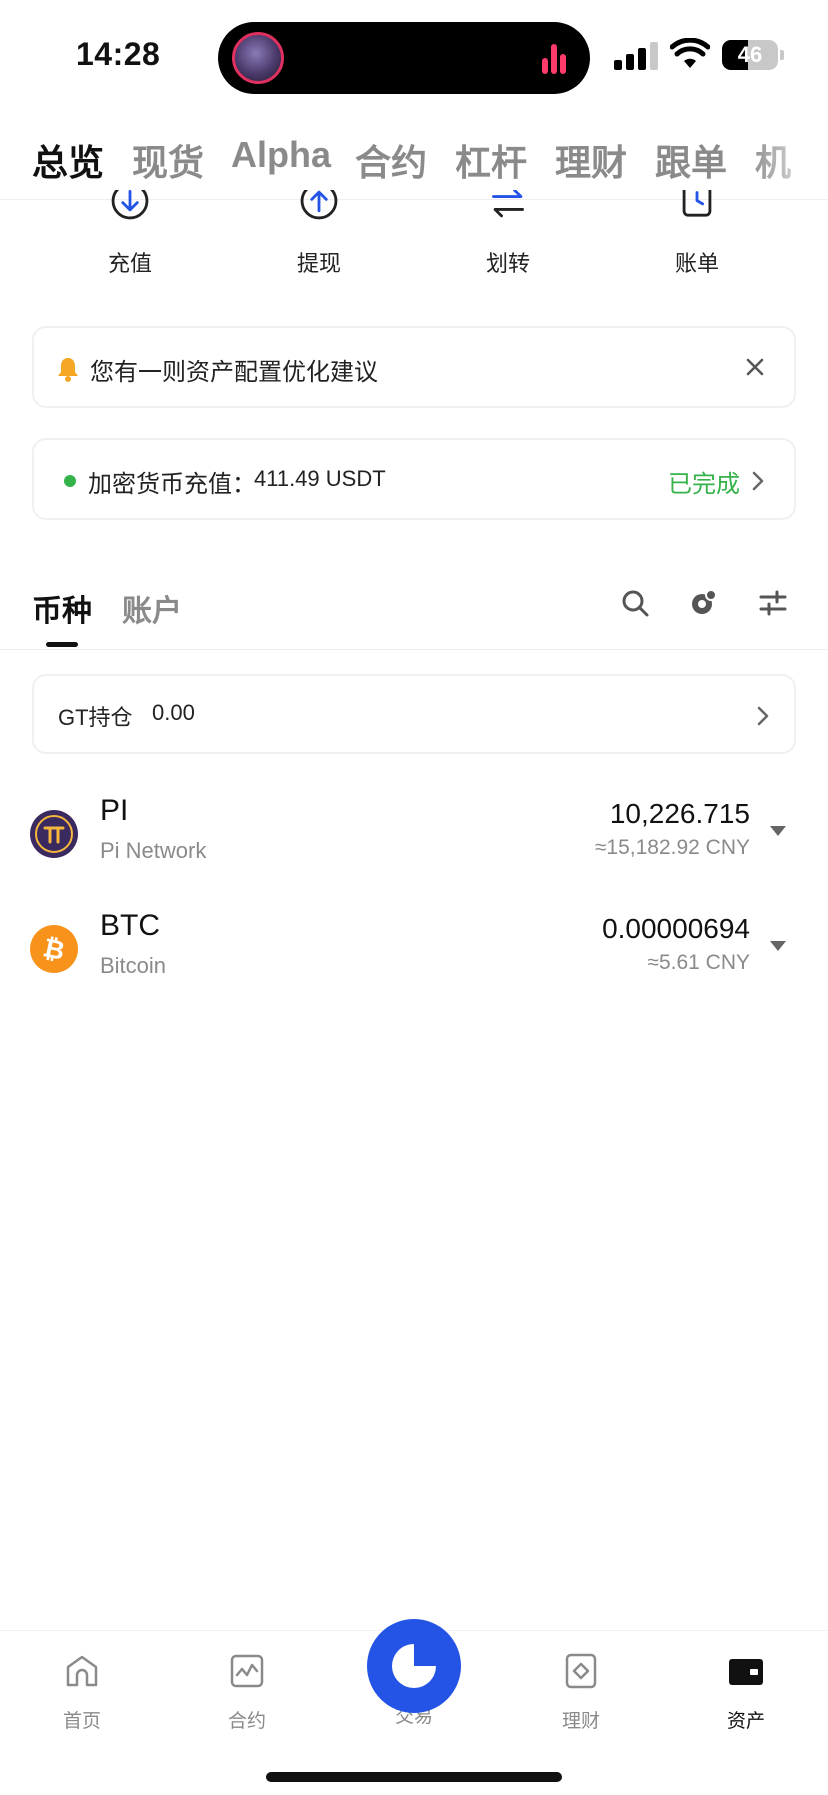 Image resolution: width=828 pixels, height=1795 pixels. I want to click on coin-symbol: PI, so click(114, 810).